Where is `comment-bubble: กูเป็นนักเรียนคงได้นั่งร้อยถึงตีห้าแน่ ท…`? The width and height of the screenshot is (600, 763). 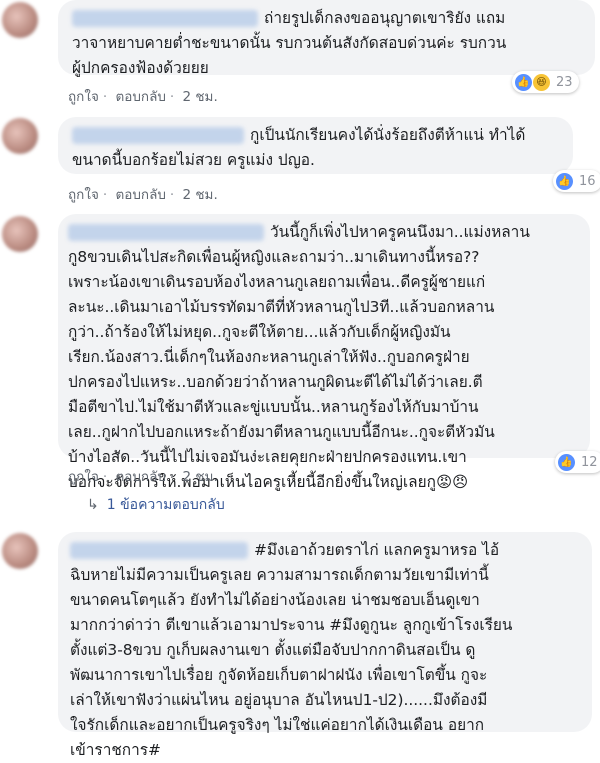
comment-bubble: กูเป็นนักเรียนคงได้นั่งร้อยถึงตีห้าแน่ ท… is located at coordinates (315, 145).